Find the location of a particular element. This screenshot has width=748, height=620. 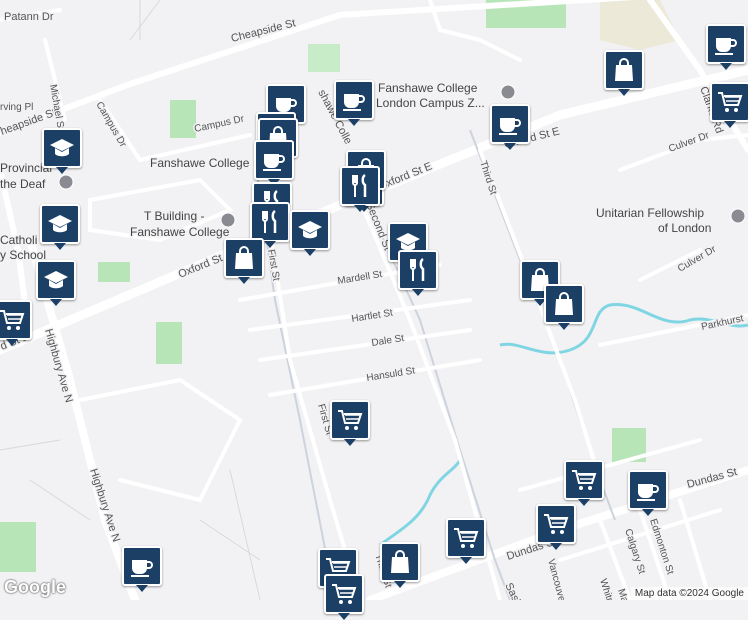

dale-st is located at coordinates (365, 345).